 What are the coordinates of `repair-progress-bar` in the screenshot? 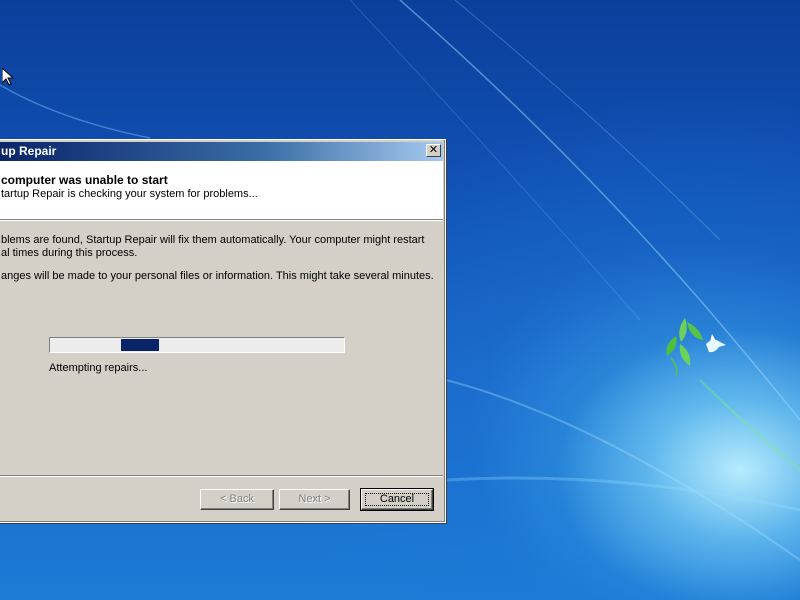 It's located at (197, 345).